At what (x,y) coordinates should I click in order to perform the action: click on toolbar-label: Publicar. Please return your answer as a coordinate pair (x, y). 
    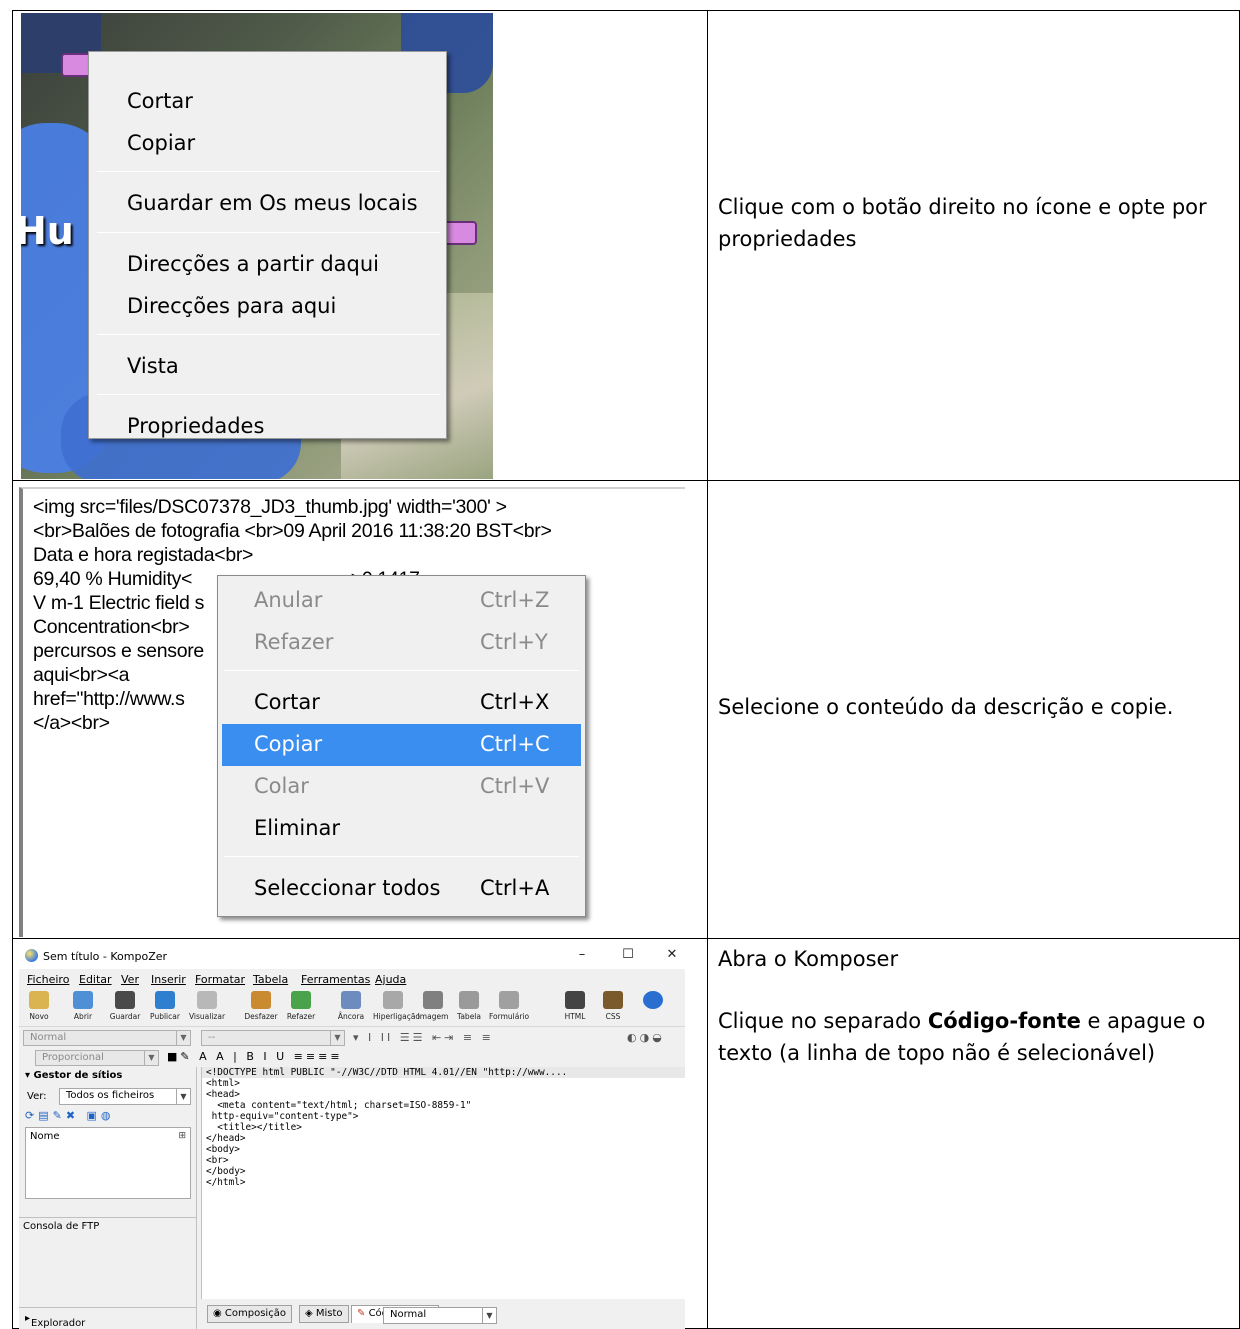
    Looking at the image, I should click on (165, 1016).